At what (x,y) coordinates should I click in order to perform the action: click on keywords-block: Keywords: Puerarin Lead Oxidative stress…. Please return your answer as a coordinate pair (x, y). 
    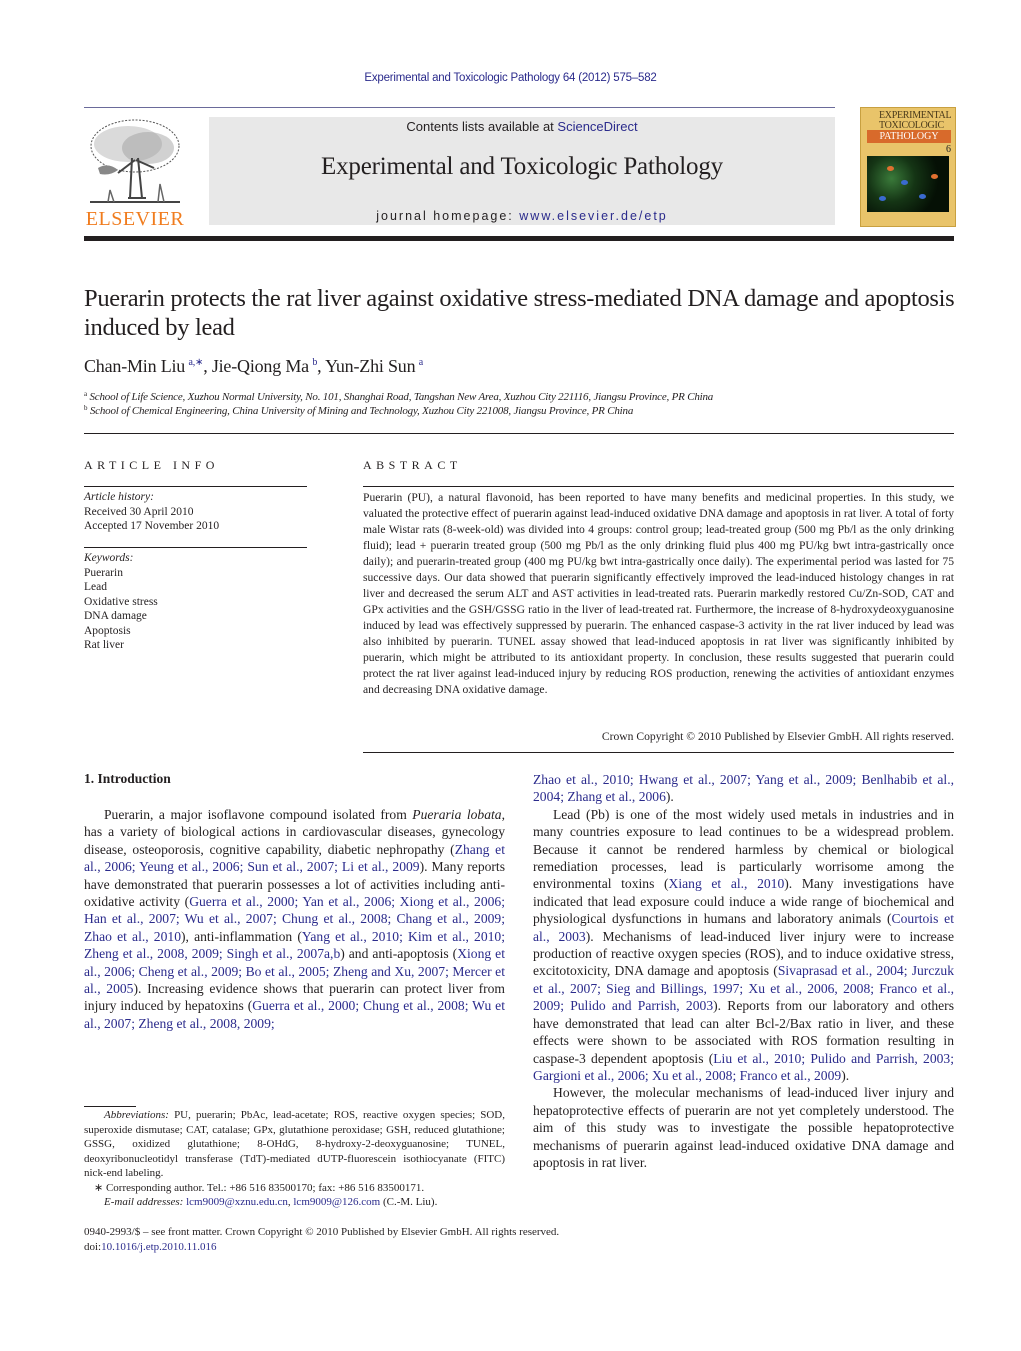
    Looking at the image, I should click on (121, 602).